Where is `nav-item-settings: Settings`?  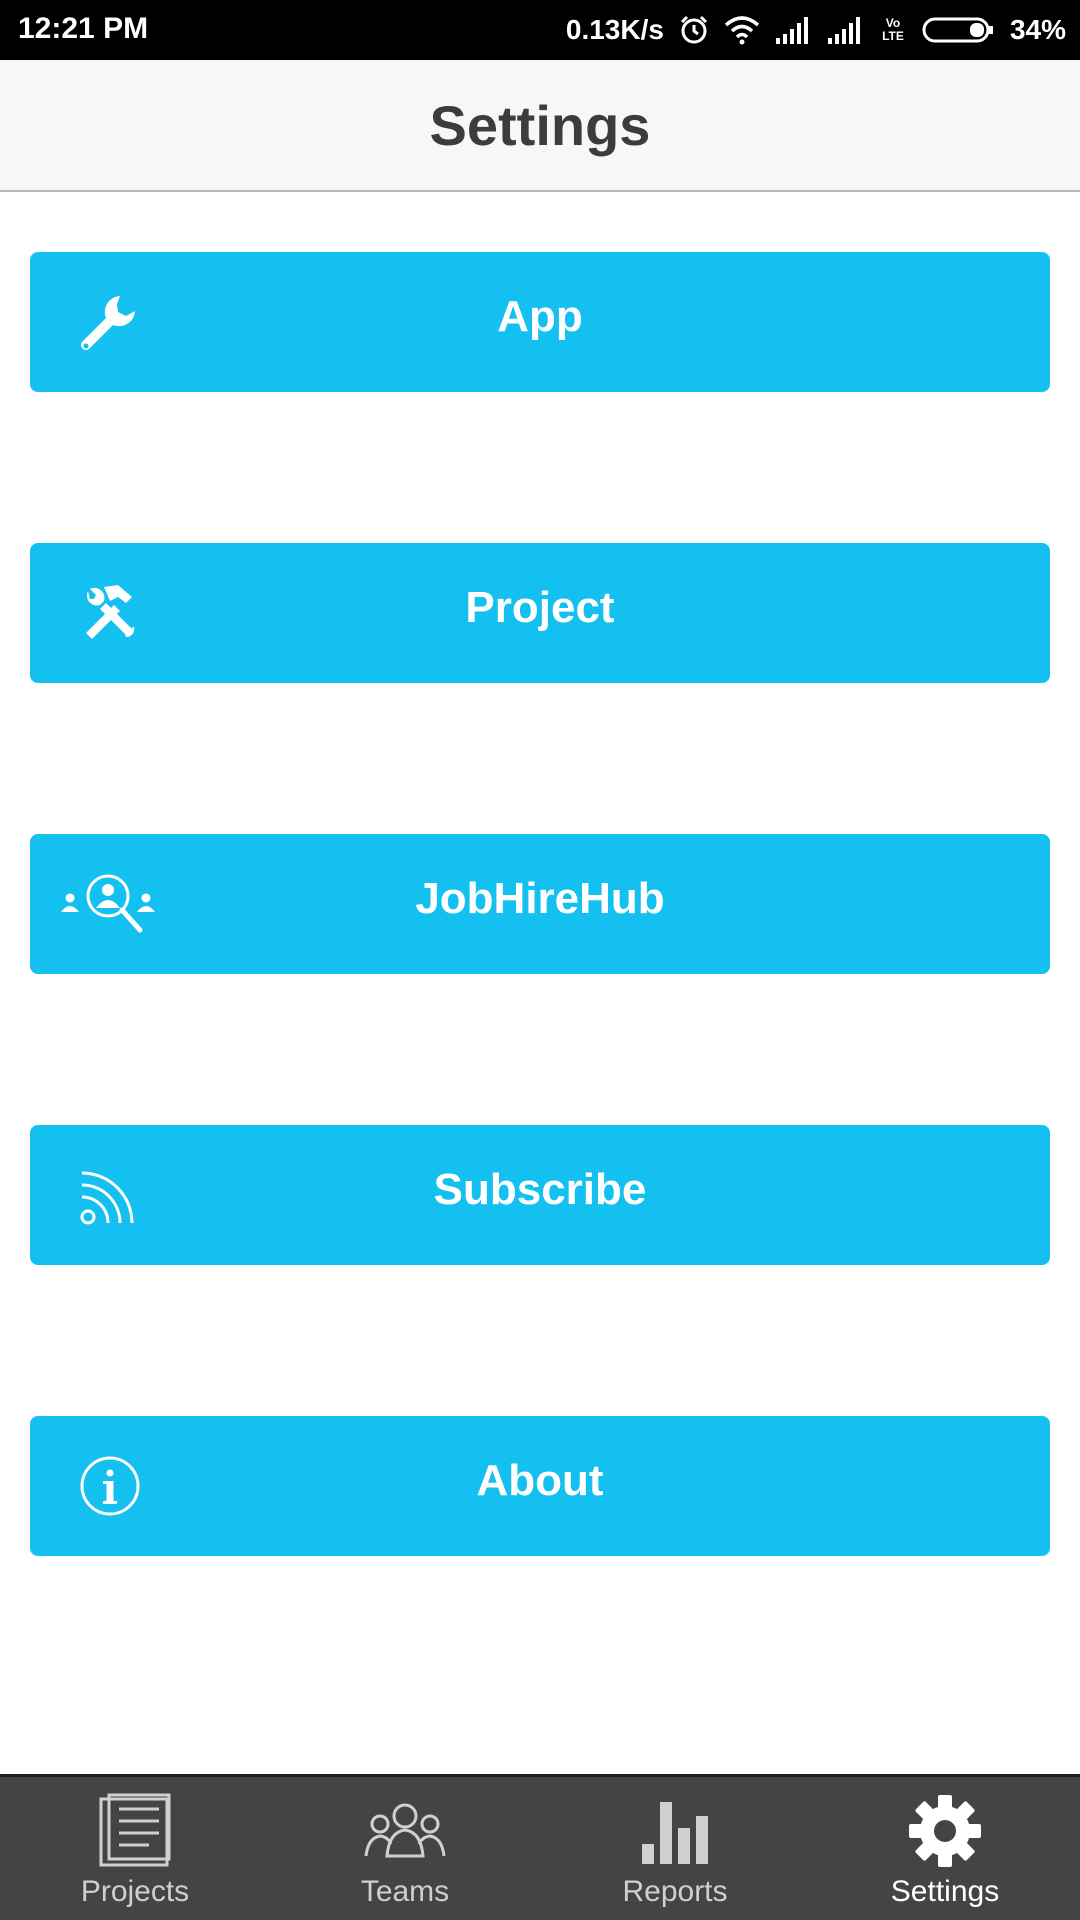 nav-item-settings: Settings is located at coordinates (945, 1848).